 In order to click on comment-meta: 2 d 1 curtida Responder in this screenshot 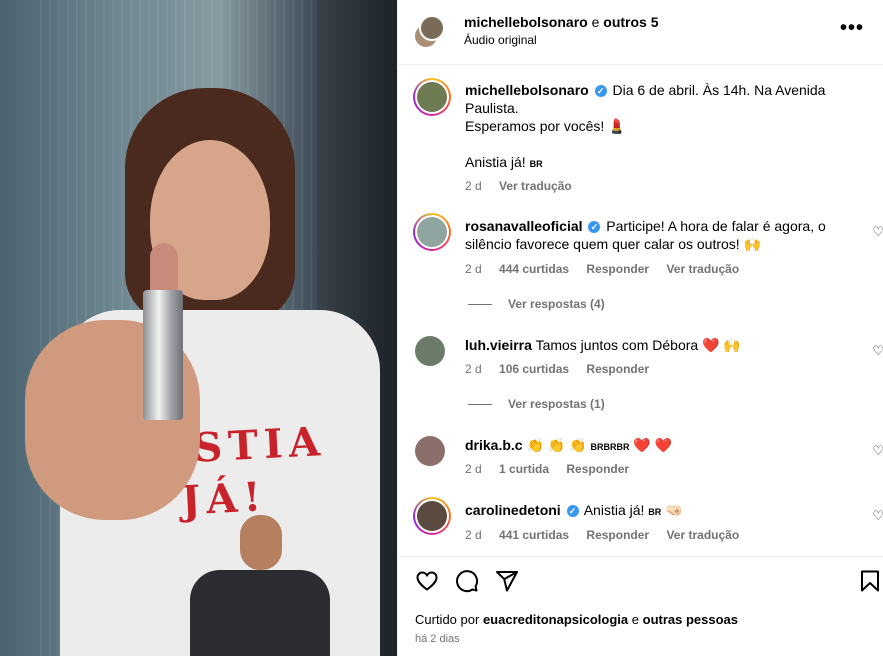, I will do `click(554, 469)`.